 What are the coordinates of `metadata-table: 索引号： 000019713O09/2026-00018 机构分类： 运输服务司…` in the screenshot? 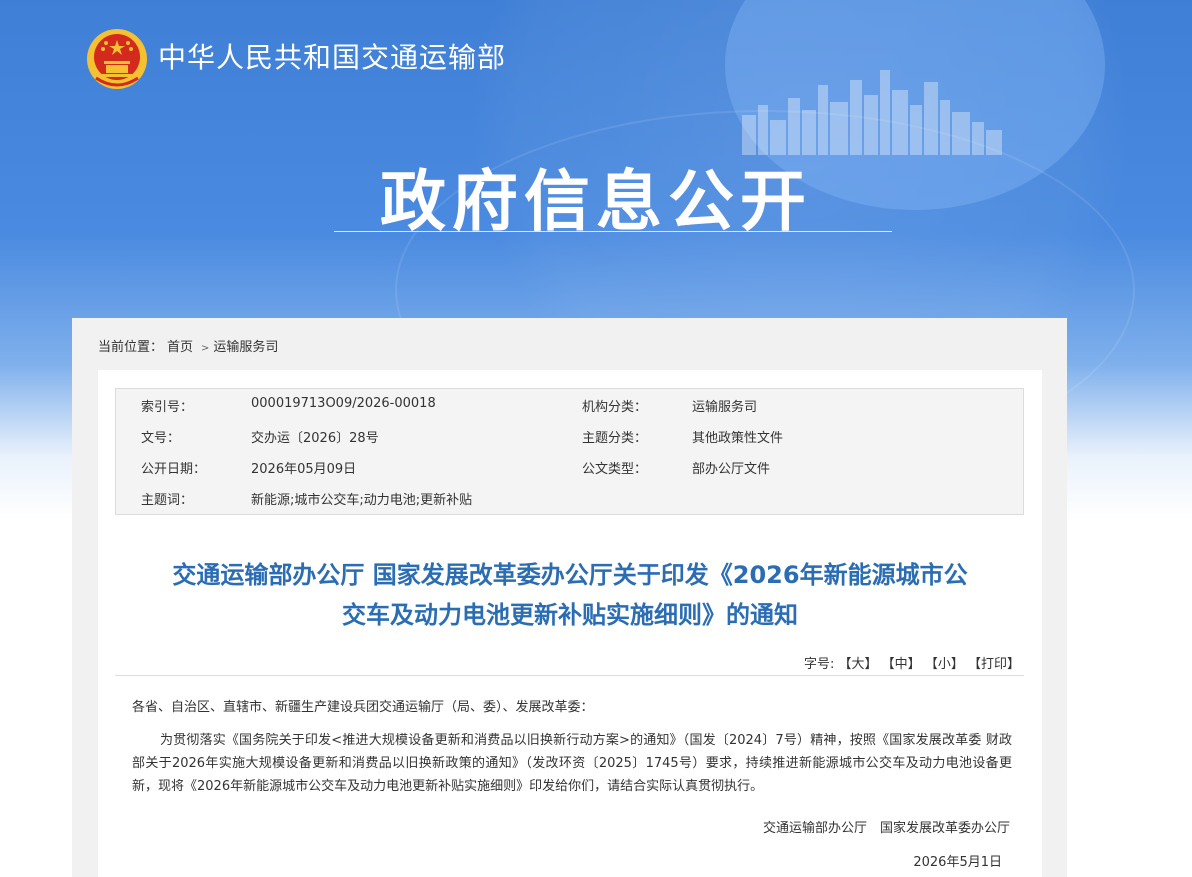 It's located at (569, 451).